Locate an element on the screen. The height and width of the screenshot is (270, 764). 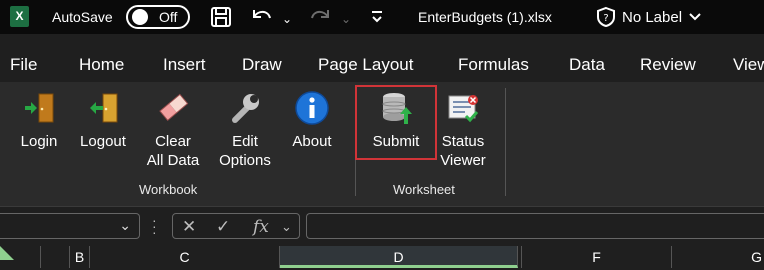
submit-button: Submit is located at coordinates (396, 120).